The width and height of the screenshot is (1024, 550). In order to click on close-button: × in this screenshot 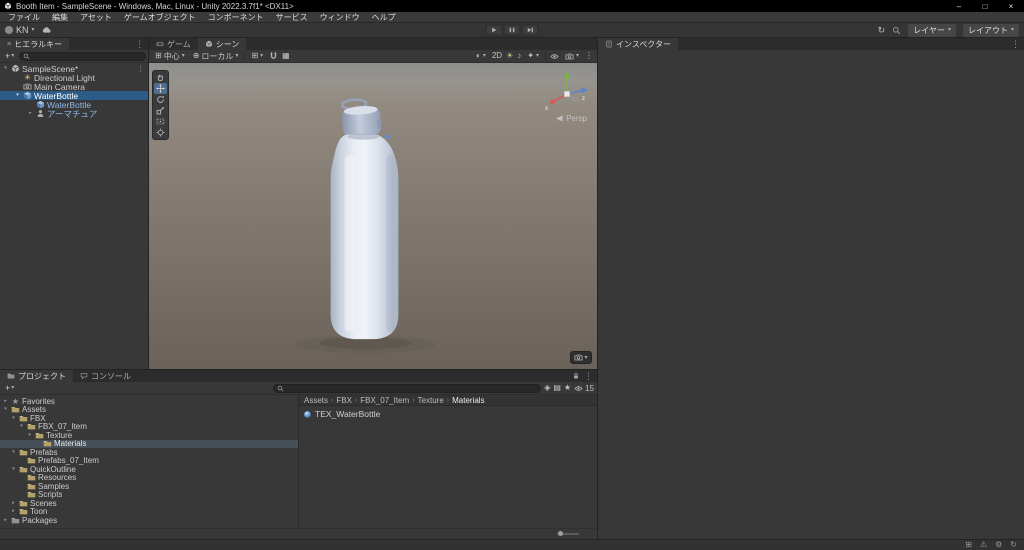, I will do `click(1011, 6)`.